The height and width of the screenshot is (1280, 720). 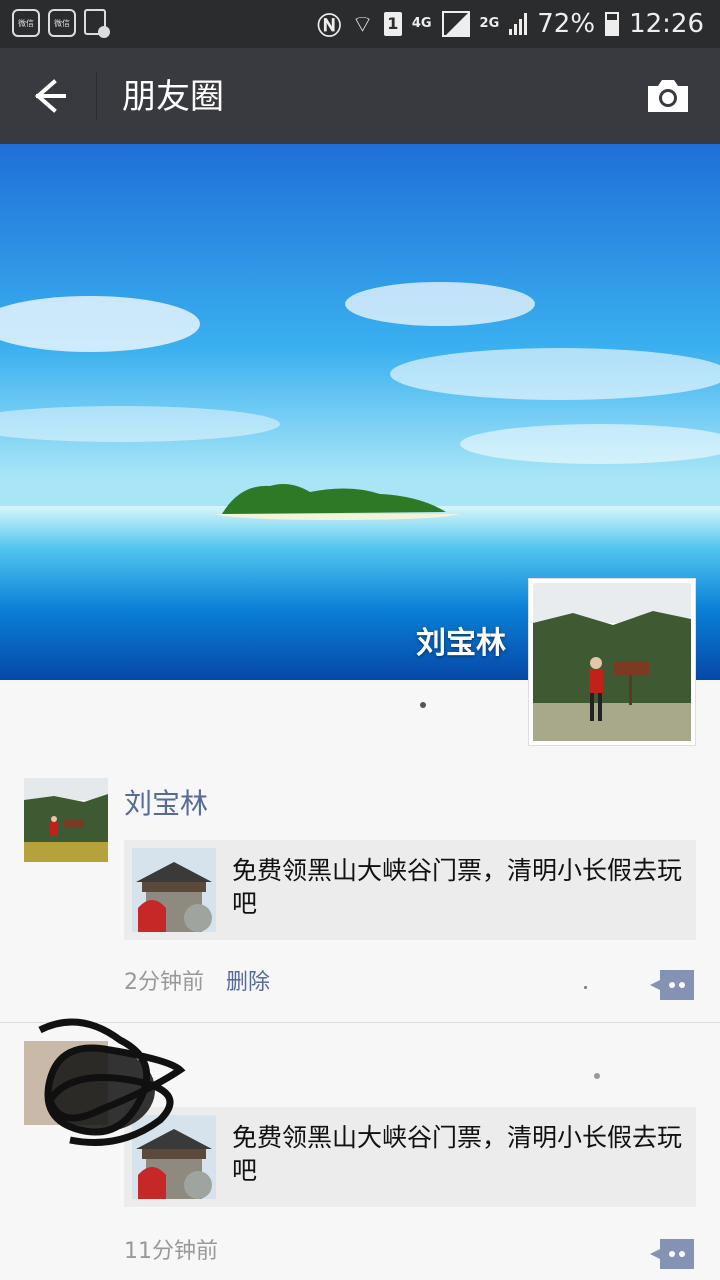 What do you see at coordinates (489, 23) in the screenshot?
I see `network-2g-label: 2G` at bounding box center [489, 23].